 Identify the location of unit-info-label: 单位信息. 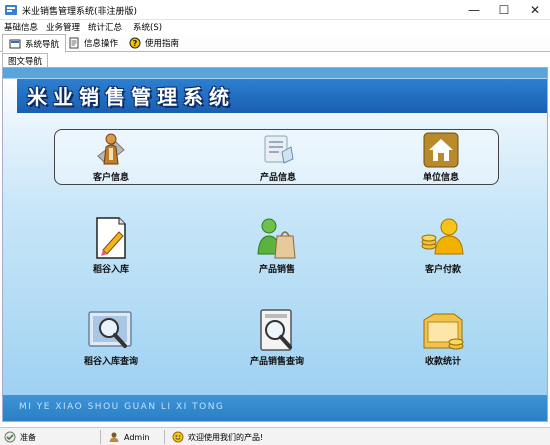
(440, 178).